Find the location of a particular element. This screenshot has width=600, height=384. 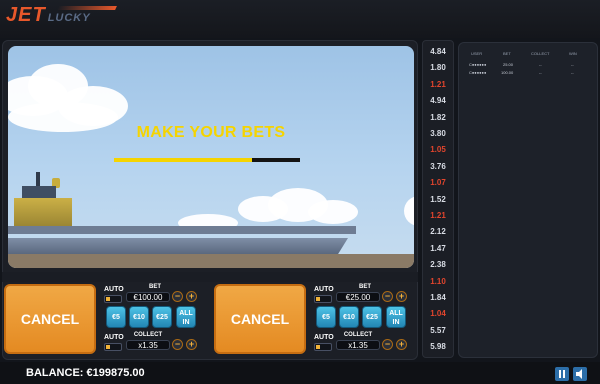

row-1-user: C●●●●●● is located at coordinates (478, 64).